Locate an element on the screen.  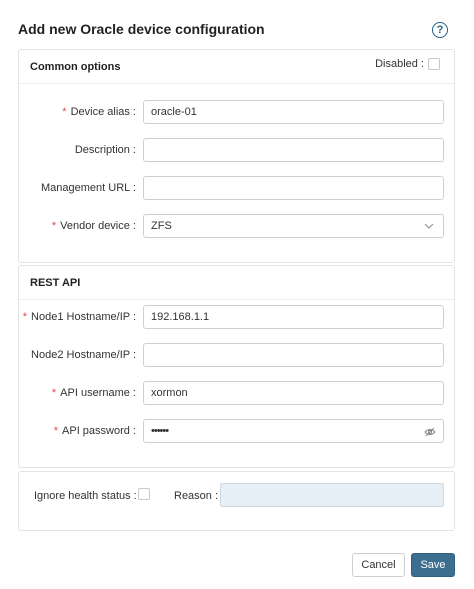
api-password-label: * API password : is located at coordinates (94, 431).